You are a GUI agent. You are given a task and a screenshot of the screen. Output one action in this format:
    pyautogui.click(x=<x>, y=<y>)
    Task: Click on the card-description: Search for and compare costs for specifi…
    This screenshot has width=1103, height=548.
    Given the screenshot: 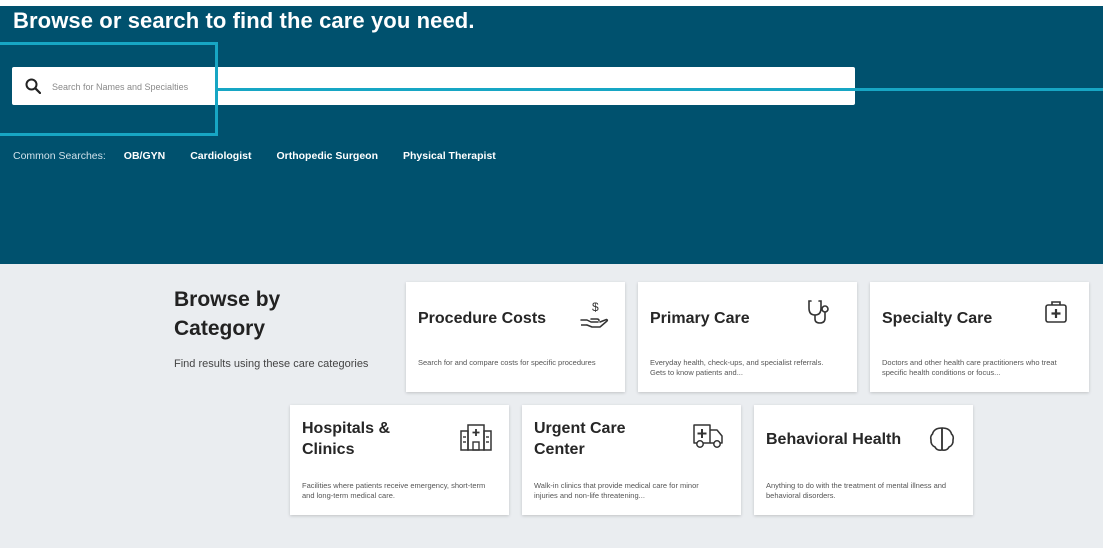 What is the action you would take?
    pyautogui.click(x=507, y=362)
    